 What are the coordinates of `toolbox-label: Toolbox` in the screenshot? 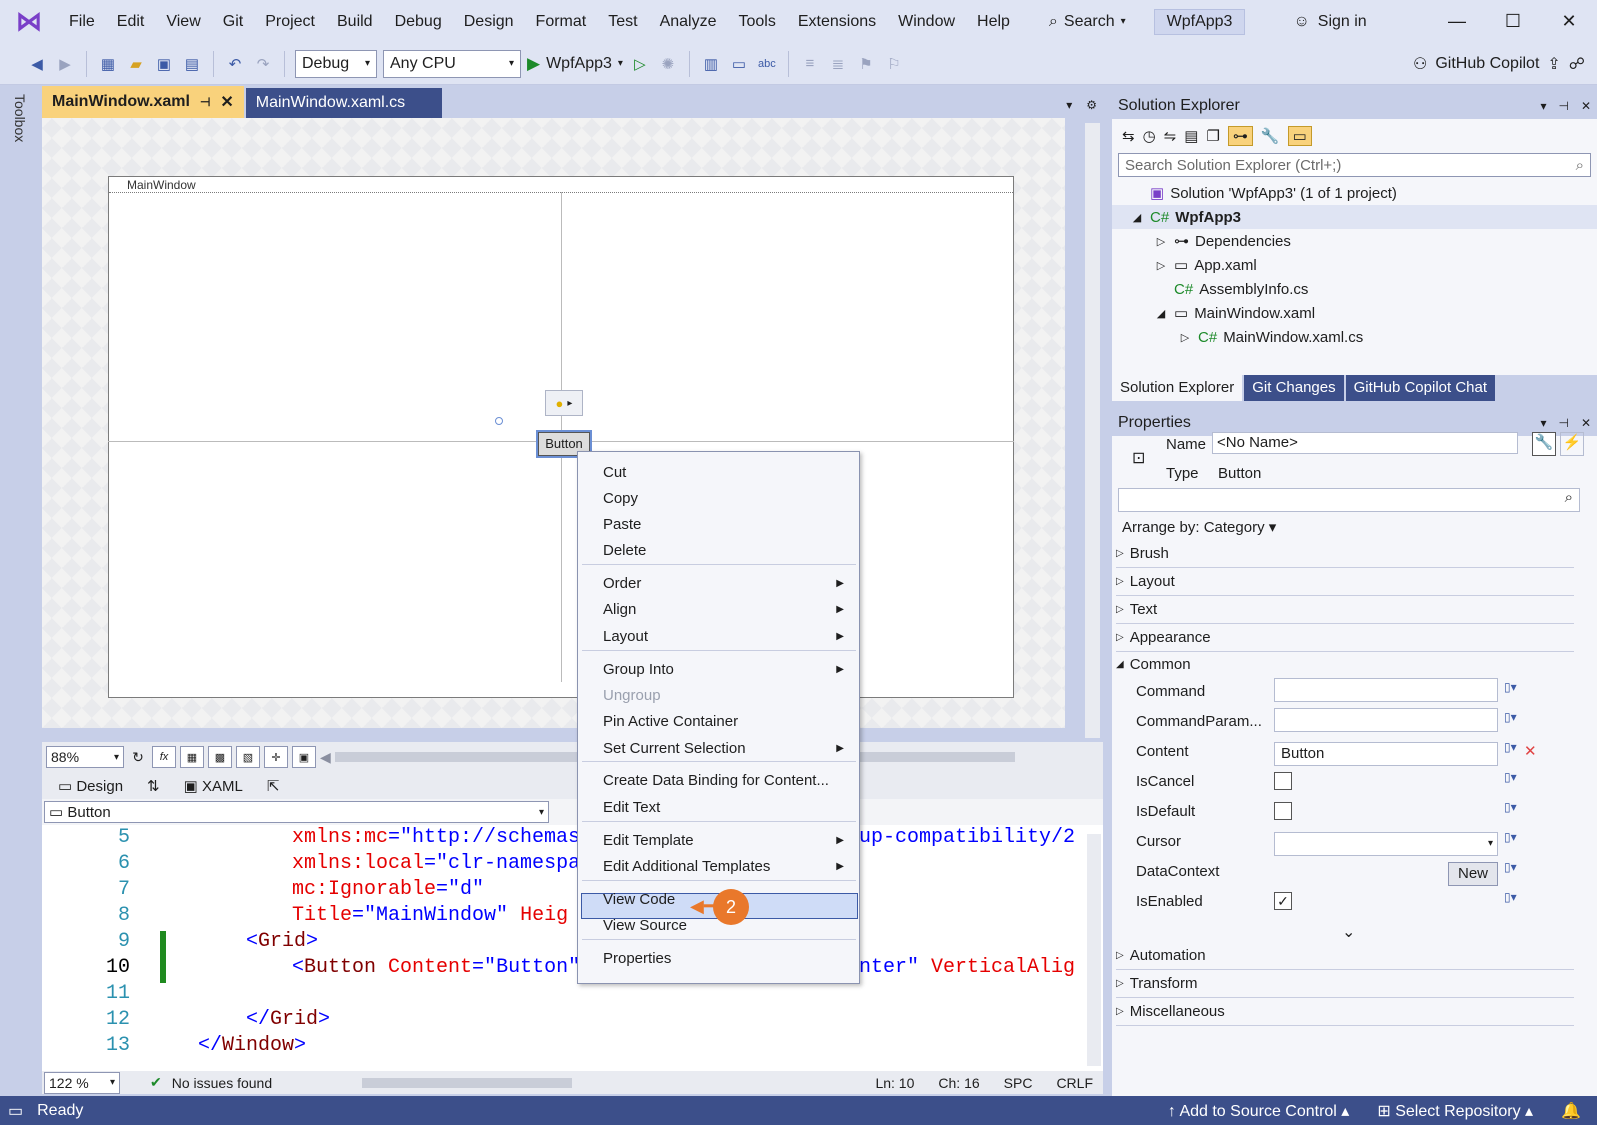 It's located at (20, 118).